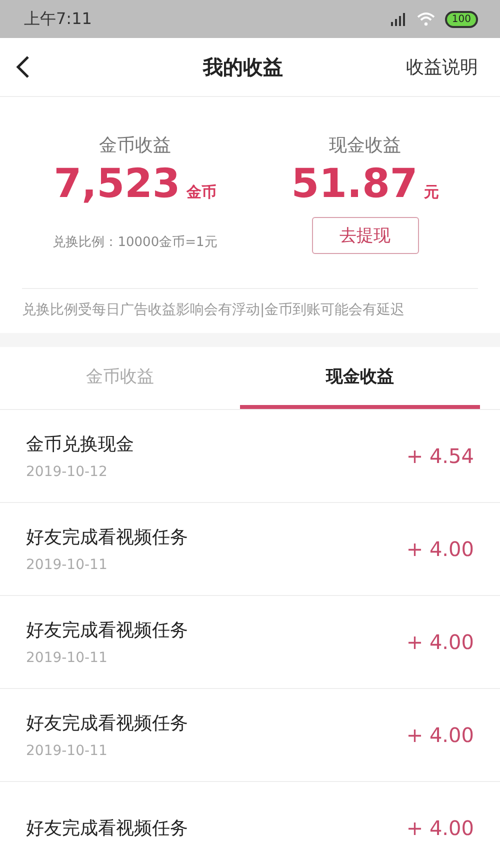  What do you see at coordinates (397, 19) in the screenshot?
I see `signal-icon` at bounding box center [397, 19].